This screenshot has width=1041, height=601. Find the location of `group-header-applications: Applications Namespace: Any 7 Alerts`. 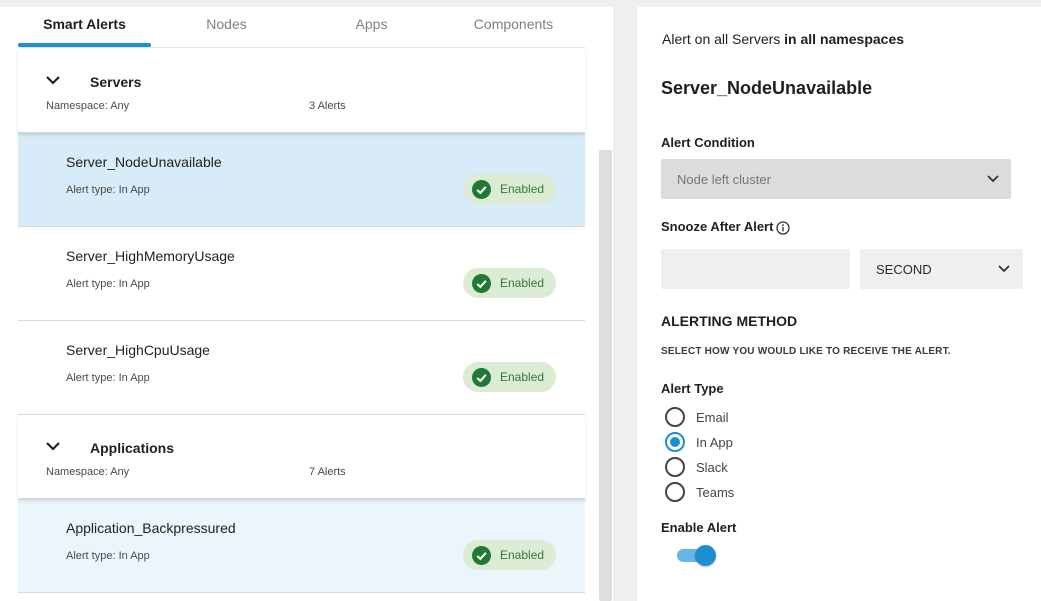

group-header-applications: Applications Namespace: Any 7 Alerts is located at coordinates (301, 457).